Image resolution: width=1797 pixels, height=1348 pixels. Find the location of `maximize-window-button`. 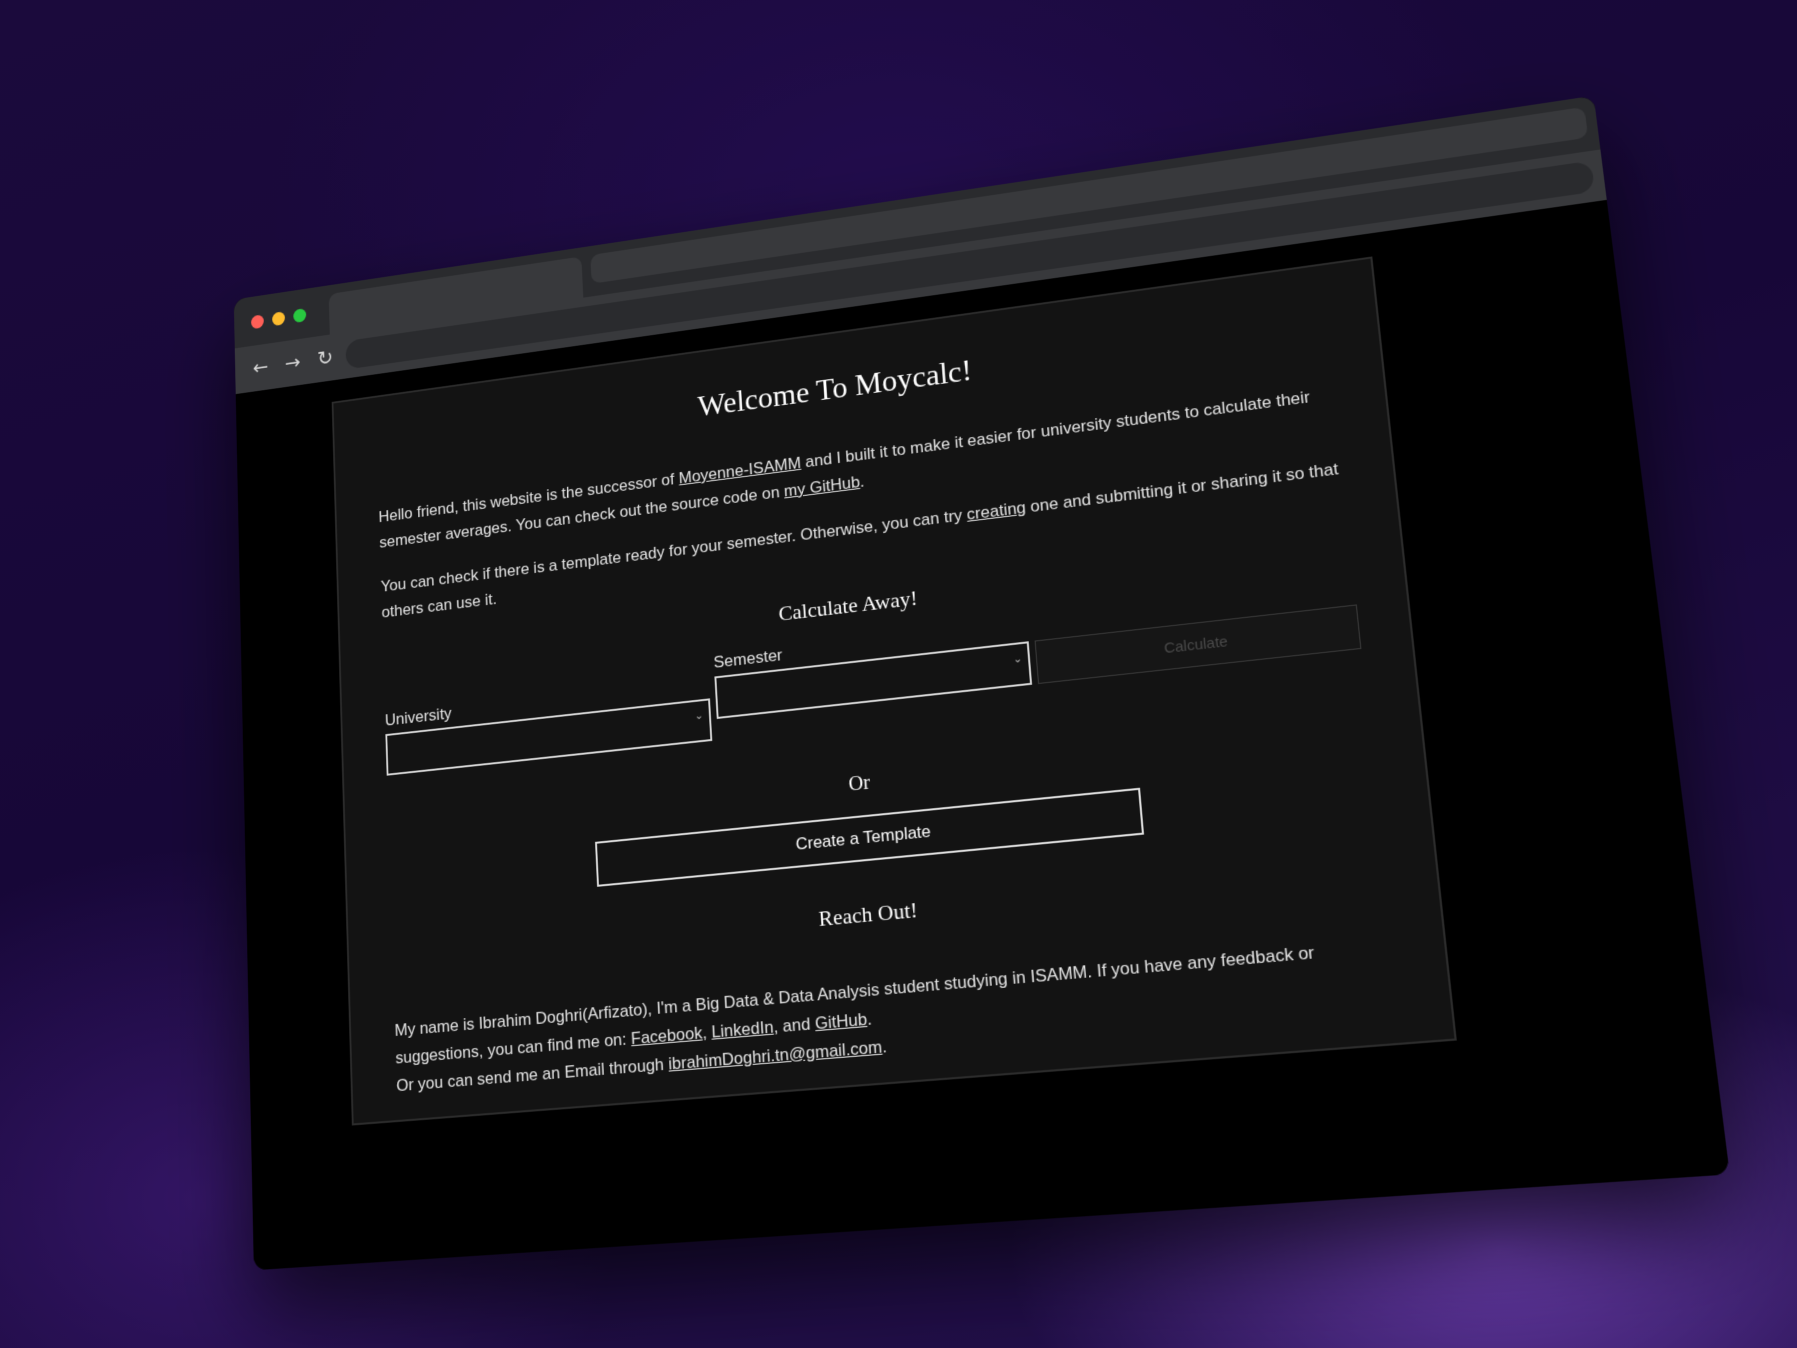

maximize-window-button is located at coordinates (299, 315).